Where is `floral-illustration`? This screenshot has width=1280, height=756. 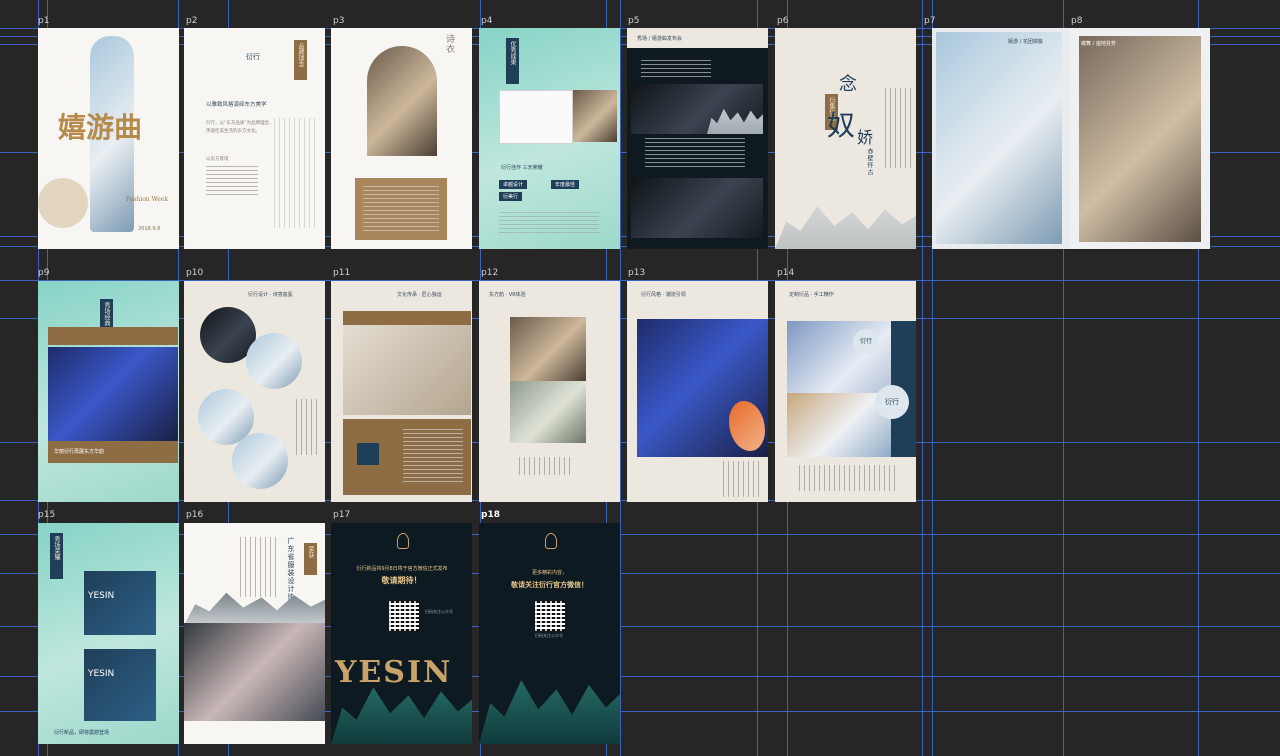 floral-illustration is located at coordinates (296, 173).